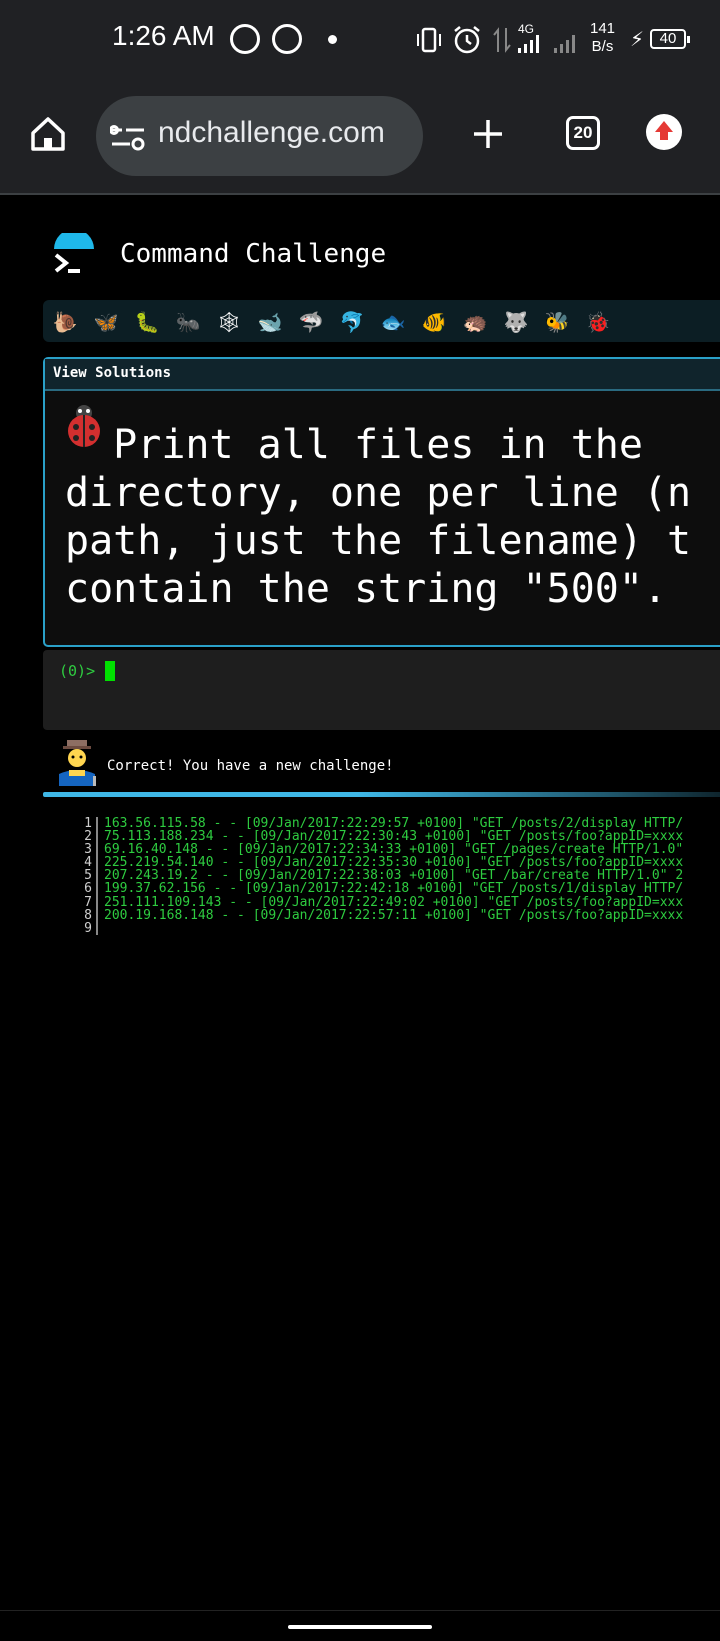 This screenshot has width=720, height=1641. What do you see at coordinates (188, 322) in the screenshot?
I see `ant-icon: 🐜` at bounding box center [188, 322].